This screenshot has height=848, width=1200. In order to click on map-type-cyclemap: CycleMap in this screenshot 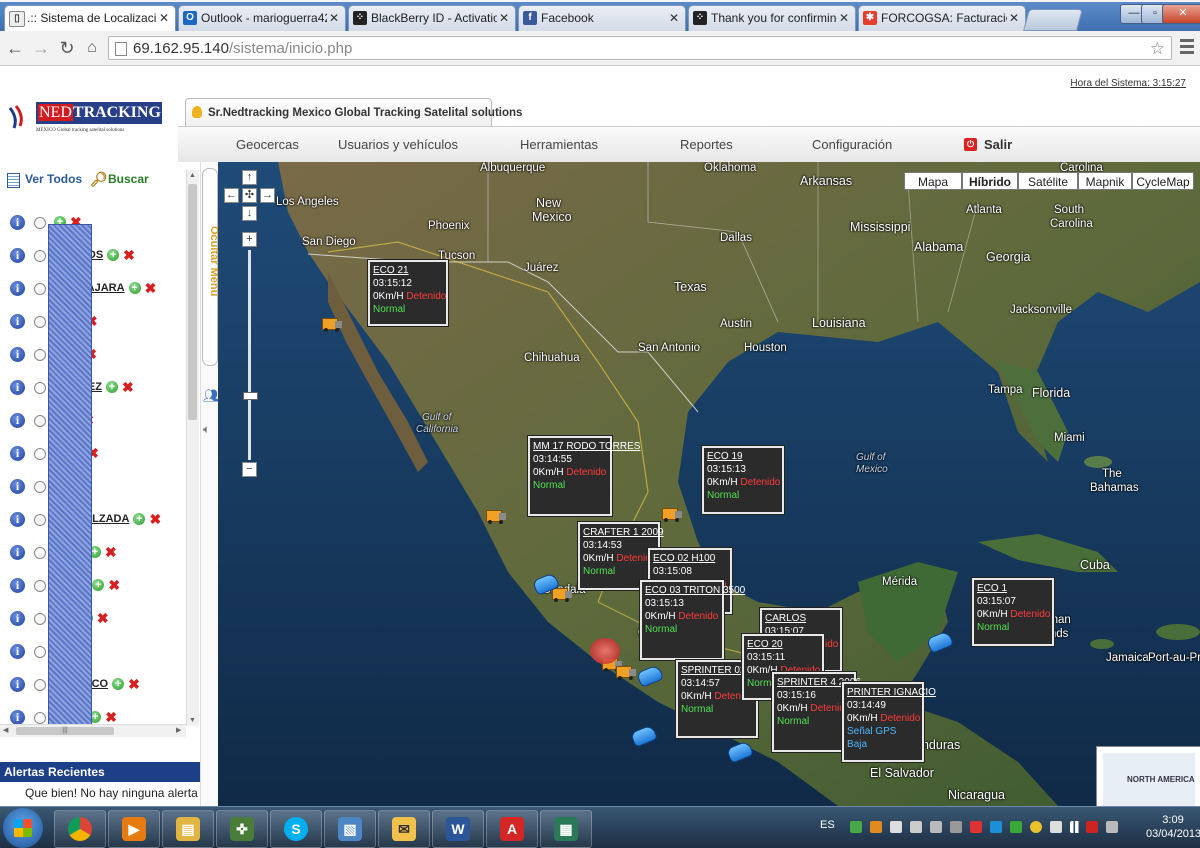, I will do `click(1163, 181)`.